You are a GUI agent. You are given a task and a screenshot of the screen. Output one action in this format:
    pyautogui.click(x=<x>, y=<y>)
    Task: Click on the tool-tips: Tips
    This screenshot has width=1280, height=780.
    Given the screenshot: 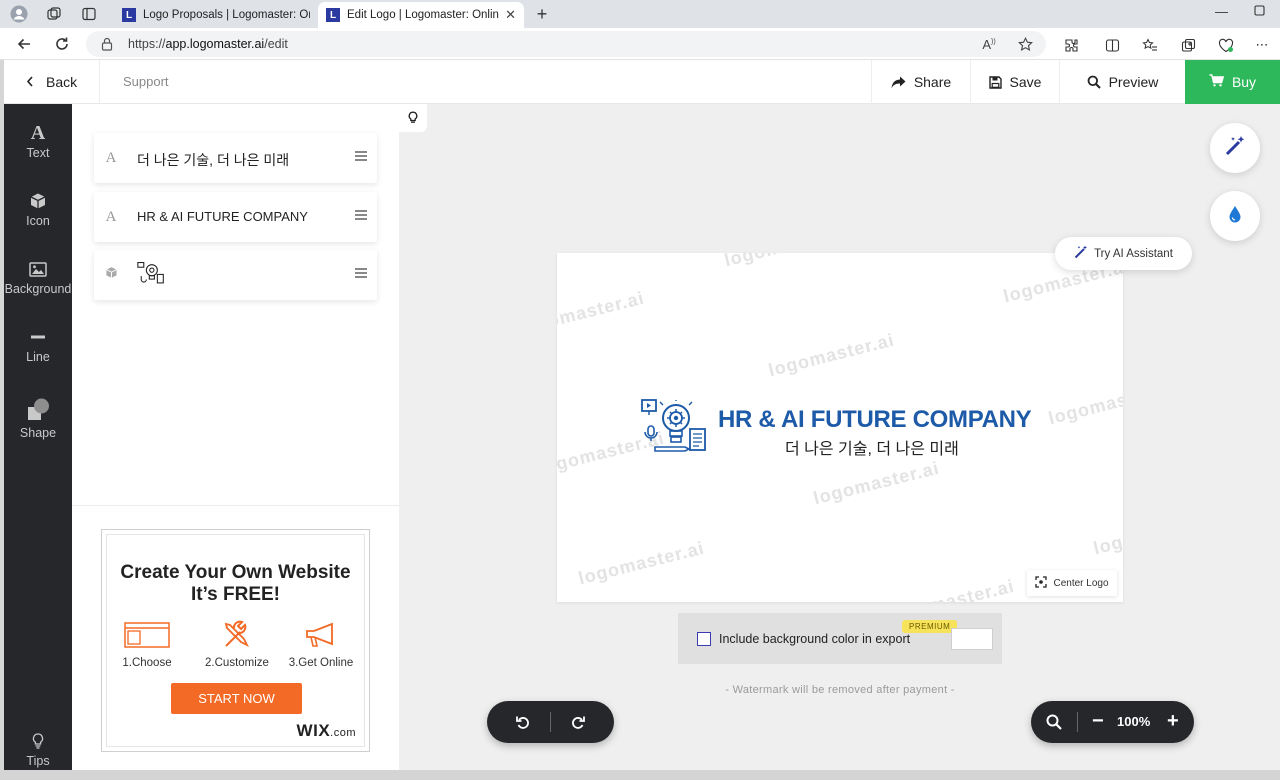 What is the action you would take?
    pyautogui.click(x=38, y=749)
    